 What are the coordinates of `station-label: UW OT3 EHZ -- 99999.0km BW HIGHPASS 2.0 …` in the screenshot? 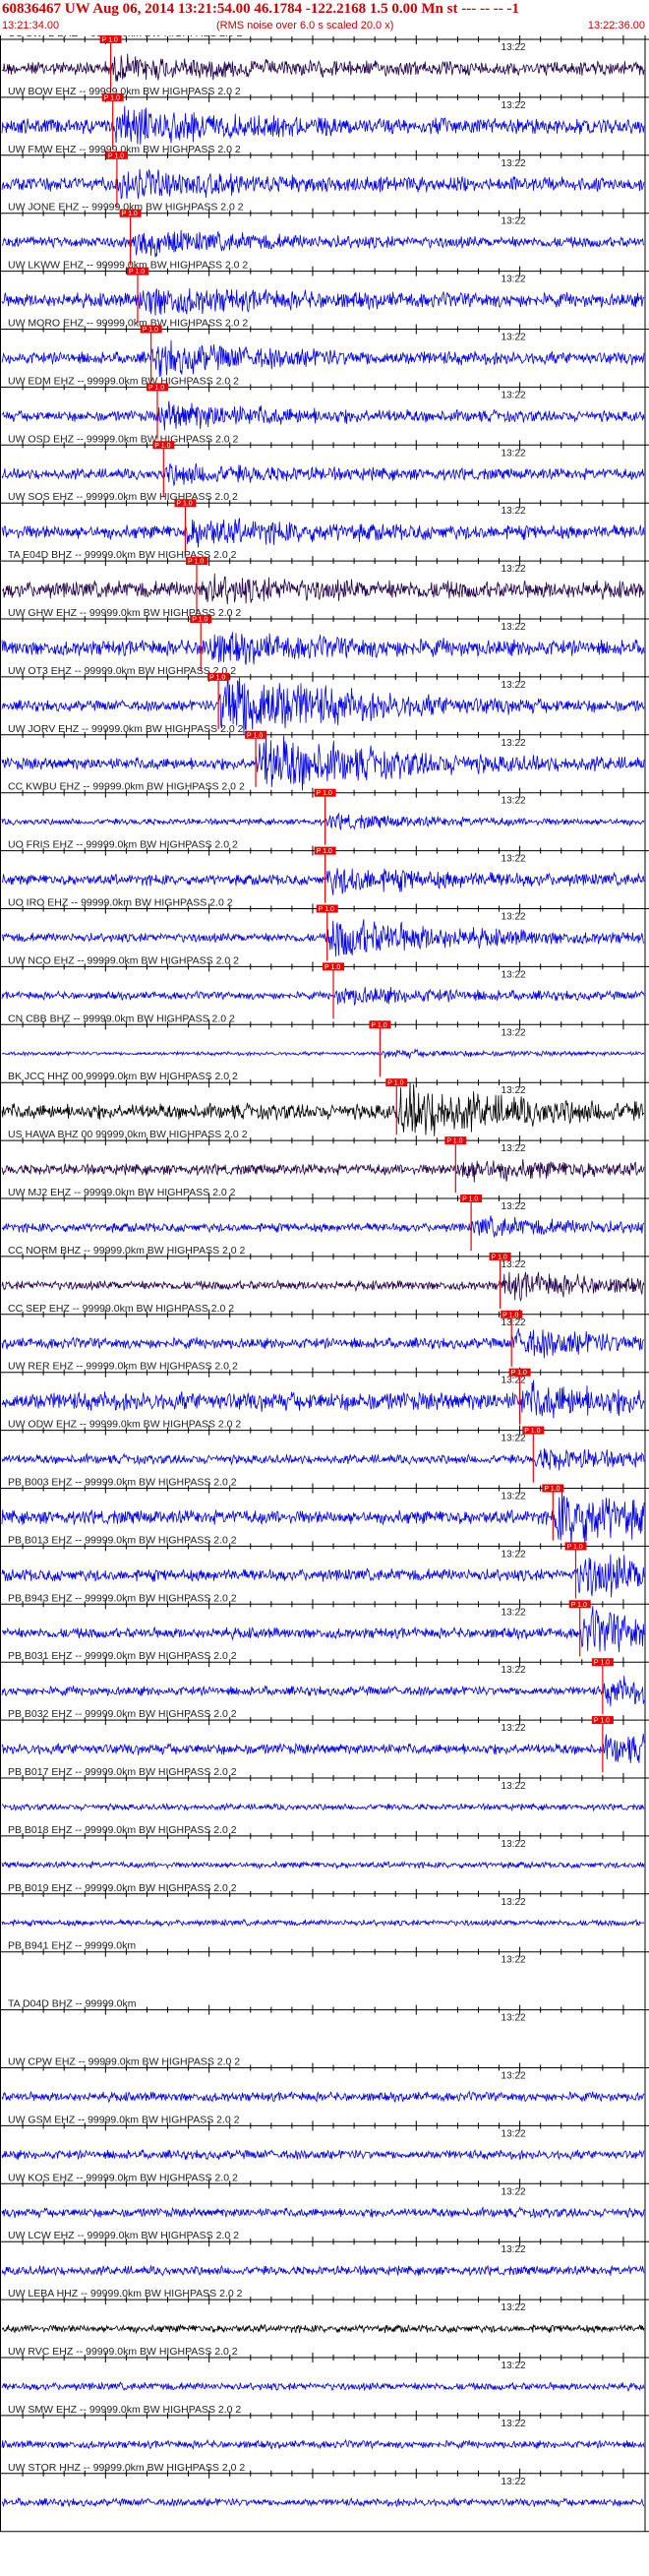 It's located at (122, 671).